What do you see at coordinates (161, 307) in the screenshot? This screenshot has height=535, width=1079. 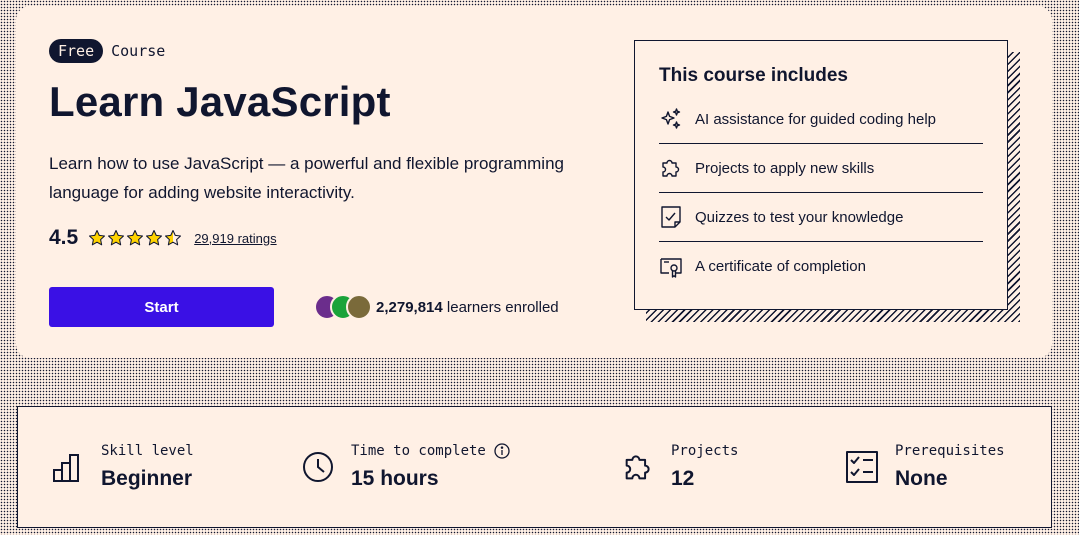 I see `start-button: Start` at bounding box center [161, 307].